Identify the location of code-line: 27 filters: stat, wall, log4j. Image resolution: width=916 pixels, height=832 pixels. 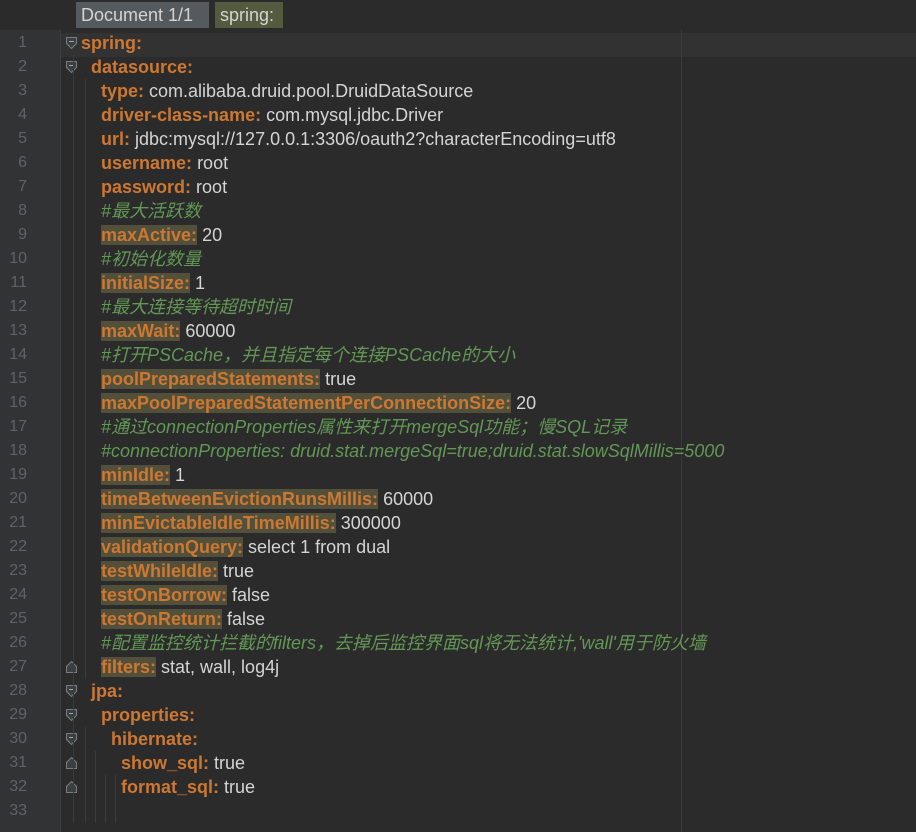
(458, 667).